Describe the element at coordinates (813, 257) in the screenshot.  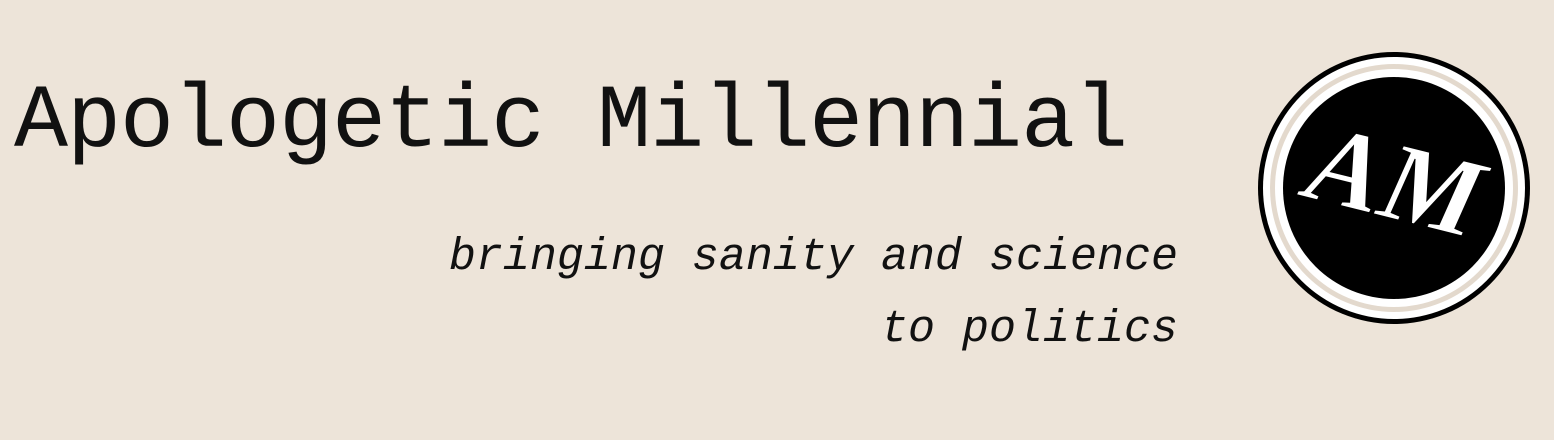
I see `tagline-line-1: bringing sanity and science` at that location.